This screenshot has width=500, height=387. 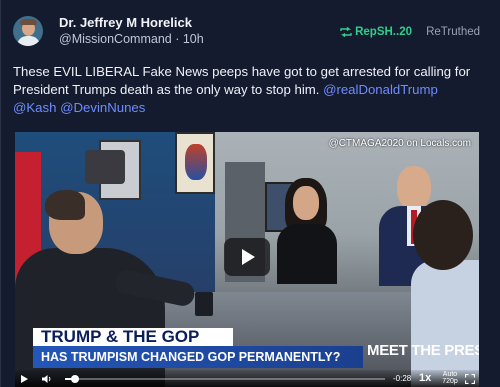 What do you see at coordinates (225, 379) in the screenshot?
I see `progress-bar` at bounding box center [225, 379].